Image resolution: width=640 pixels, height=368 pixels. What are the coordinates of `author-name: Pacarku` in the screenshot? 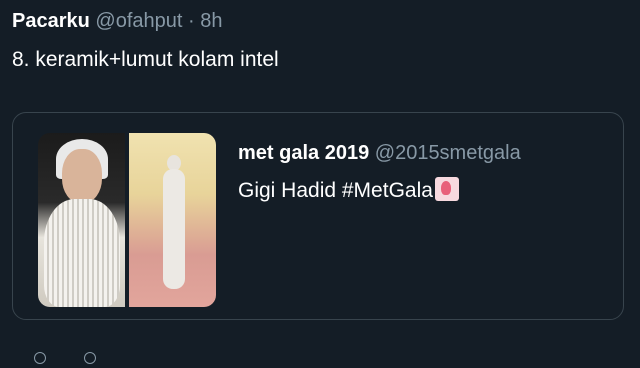 It's located at (51, 21).